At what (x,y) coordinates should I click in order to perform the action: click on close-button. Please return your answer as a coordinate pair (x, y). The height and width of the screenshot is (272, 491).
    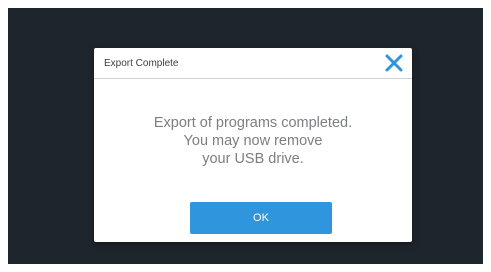
    Looking at the image, I should click on (394, 63).